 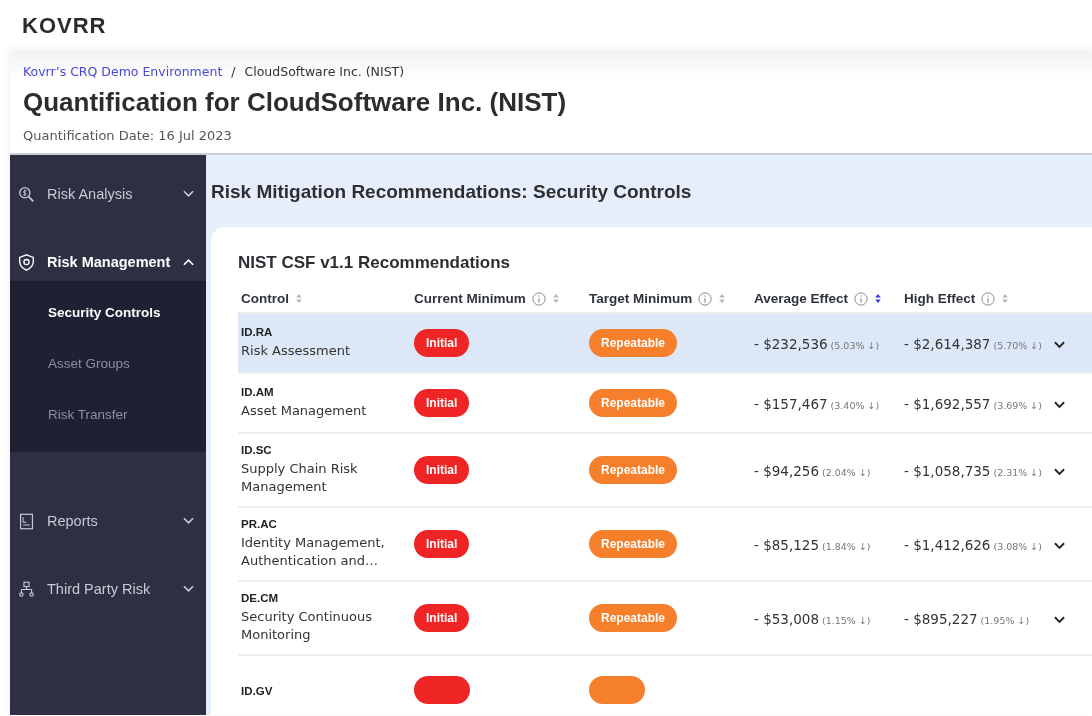 I want to click on high-effect-value: - $1,412,626, so click(x=947, y=544).